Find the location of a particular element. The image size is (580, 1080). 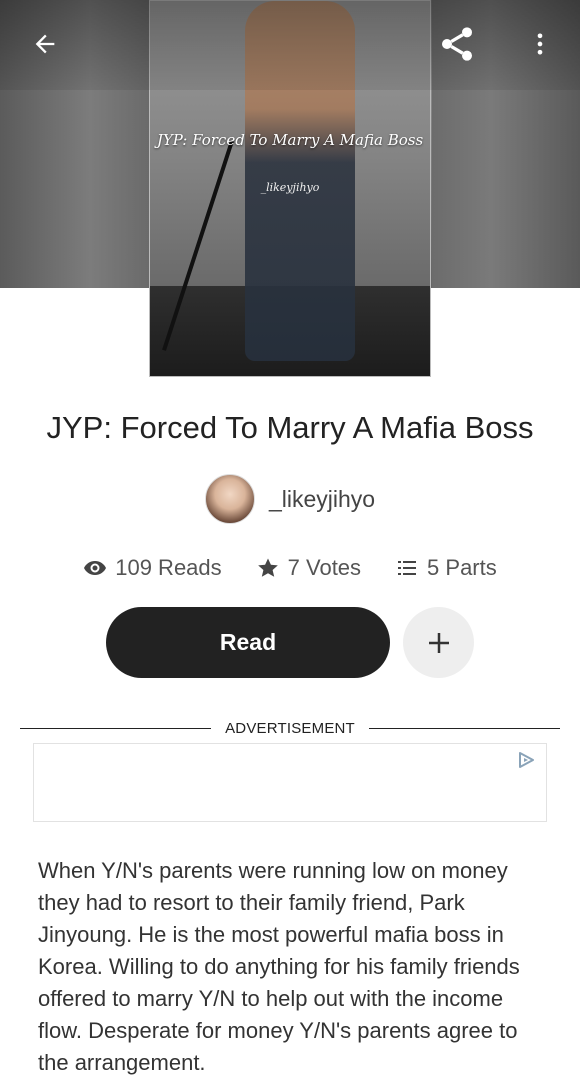

author-name: _likeyjihyo is located at coordinates (322, 499).